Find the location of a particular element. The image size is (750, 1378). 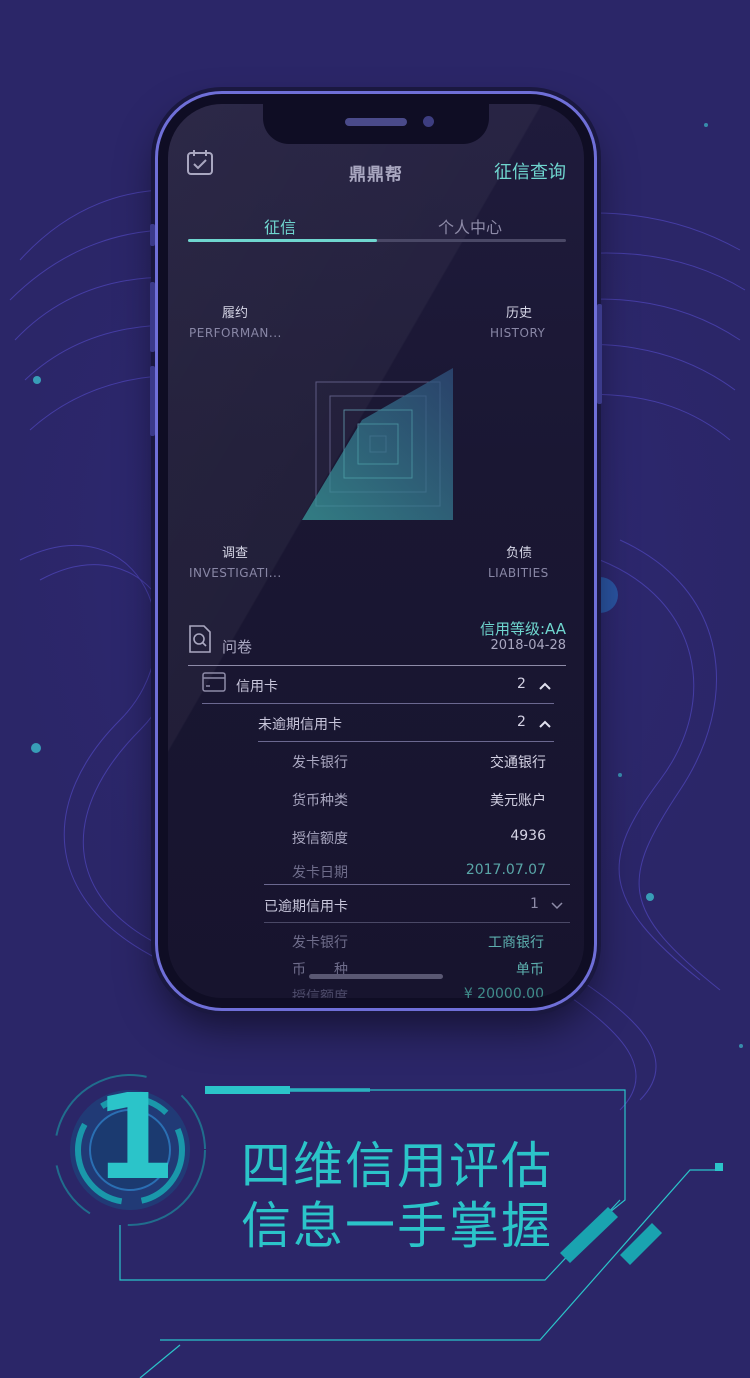

tab-personal-center: 个人中心 is located at coordinates (470, 226).